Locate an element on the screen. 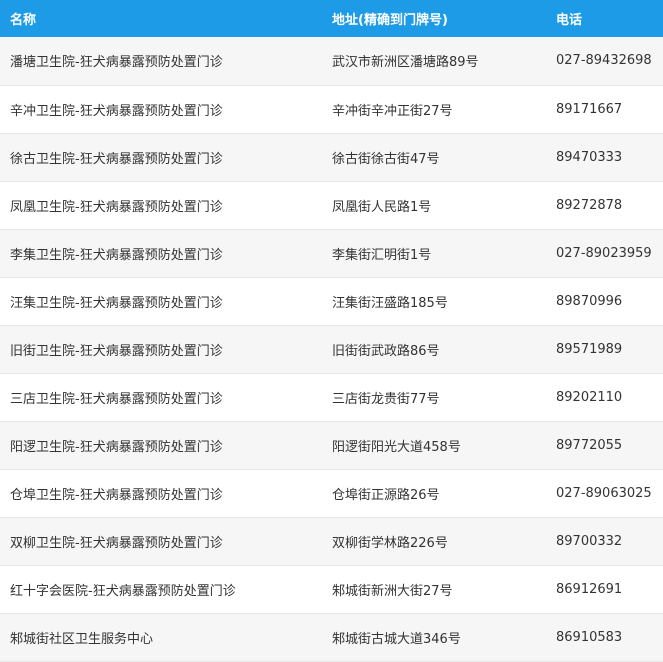  cell-name: 三店卫生院-狂犬病暴露预防处置门诊 is located at coordinates (161, 397).